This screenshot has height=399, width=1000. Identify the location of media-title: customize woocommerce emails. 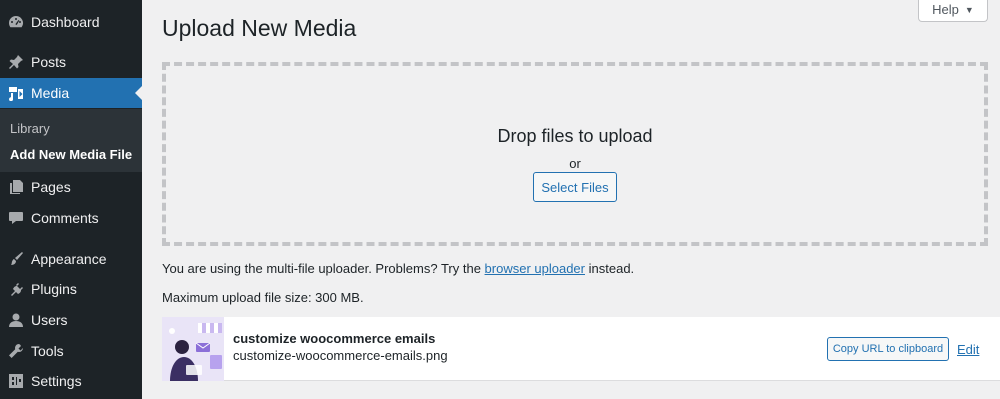
(334, 338).